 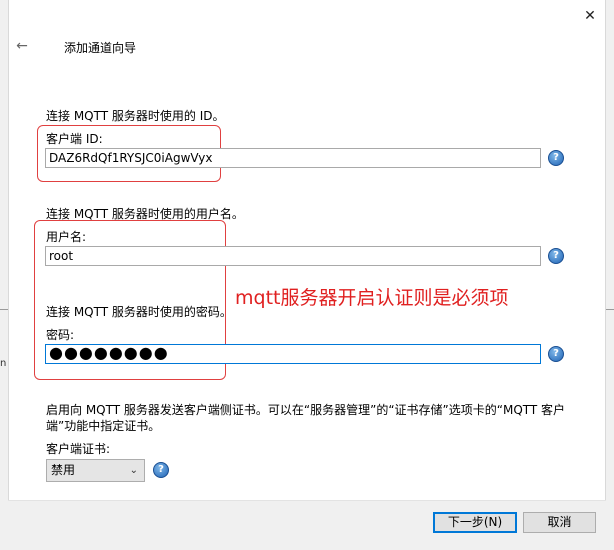 I want to click on chevron-down-icon: ⌄, so click(x=133, y=470).